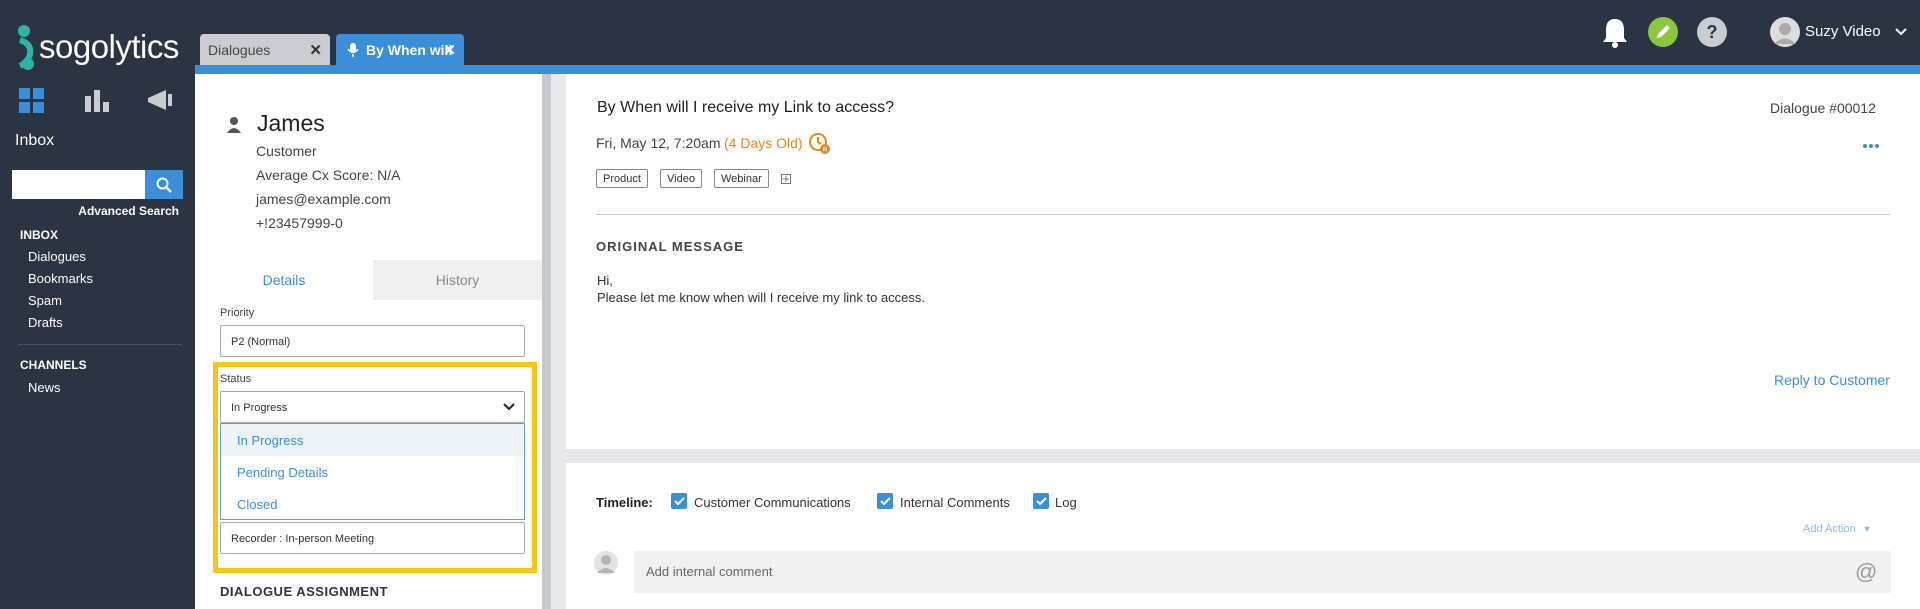 This screenshot has height=609, width=1920. I want to click on tab-label: By When will, so click(409, 49).